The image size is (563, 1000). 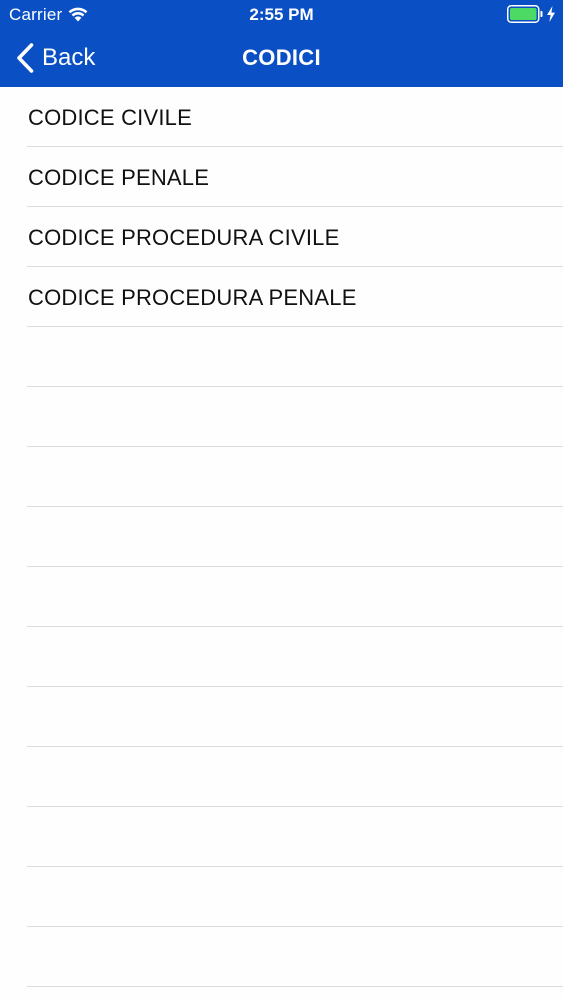 What do you see at coordinates (281, 58) in the screenshot?
I see `navigation-bar: Back CODICI` at bounding box center [281, 58].